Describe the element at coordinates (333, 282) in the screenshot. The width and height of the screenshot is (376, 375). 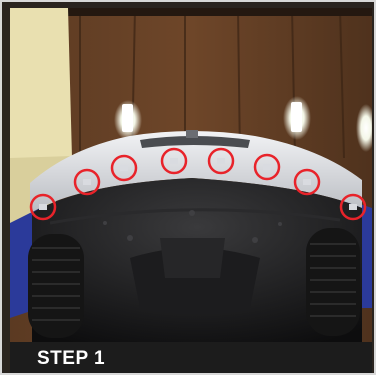
I see `tire-right` at that location.